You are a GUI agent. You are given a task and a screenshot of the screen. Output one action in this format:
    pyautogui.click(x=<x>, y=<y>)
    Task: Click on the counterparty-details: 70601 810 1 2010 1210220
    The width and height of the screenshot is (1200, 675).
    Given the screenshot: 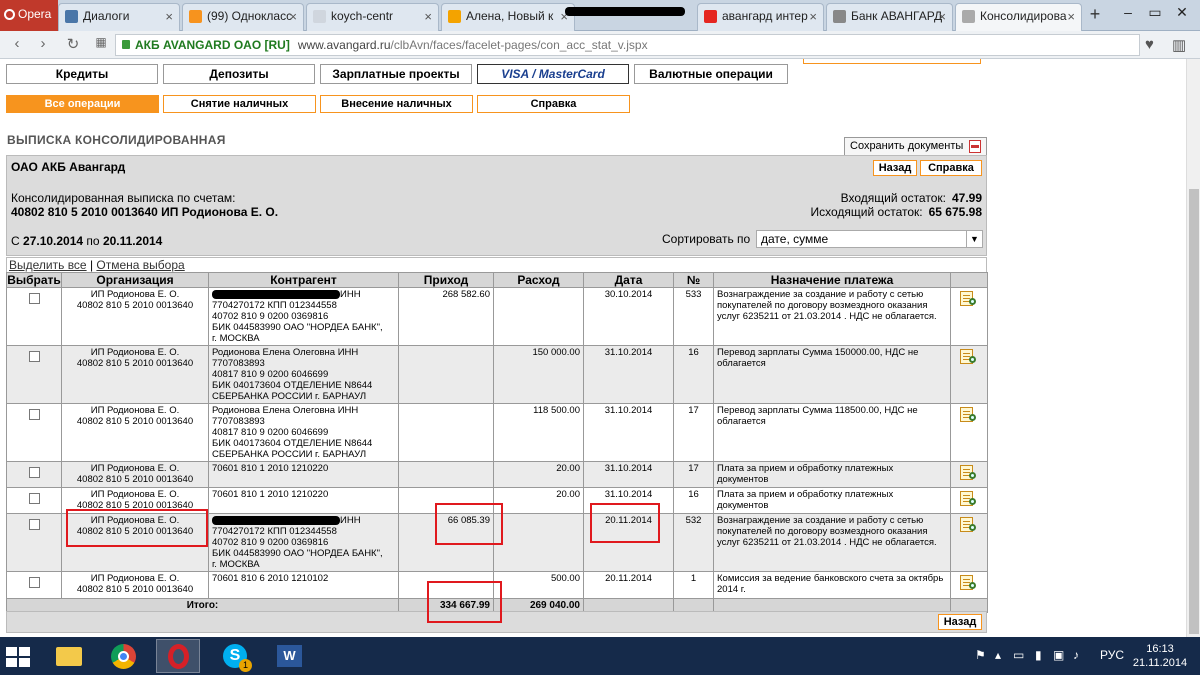 What is the action you would take?
    pyautogui.click(x=270, y=468)
    